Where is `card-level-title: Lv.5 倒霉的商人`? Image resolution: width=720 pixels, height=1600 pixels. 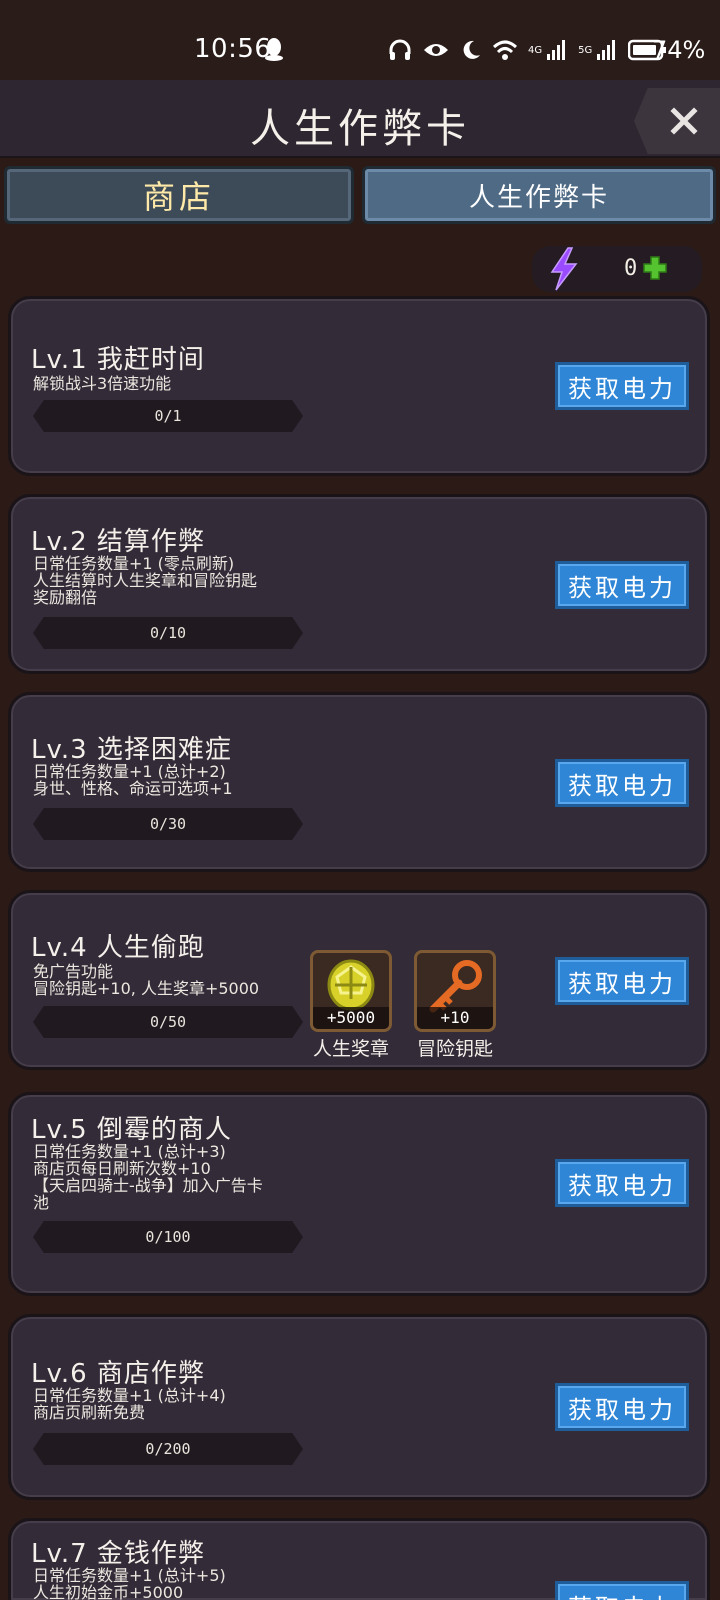
card-level-title: Lv.5 倒霉的商人 is located at coordinates (131, 1130).